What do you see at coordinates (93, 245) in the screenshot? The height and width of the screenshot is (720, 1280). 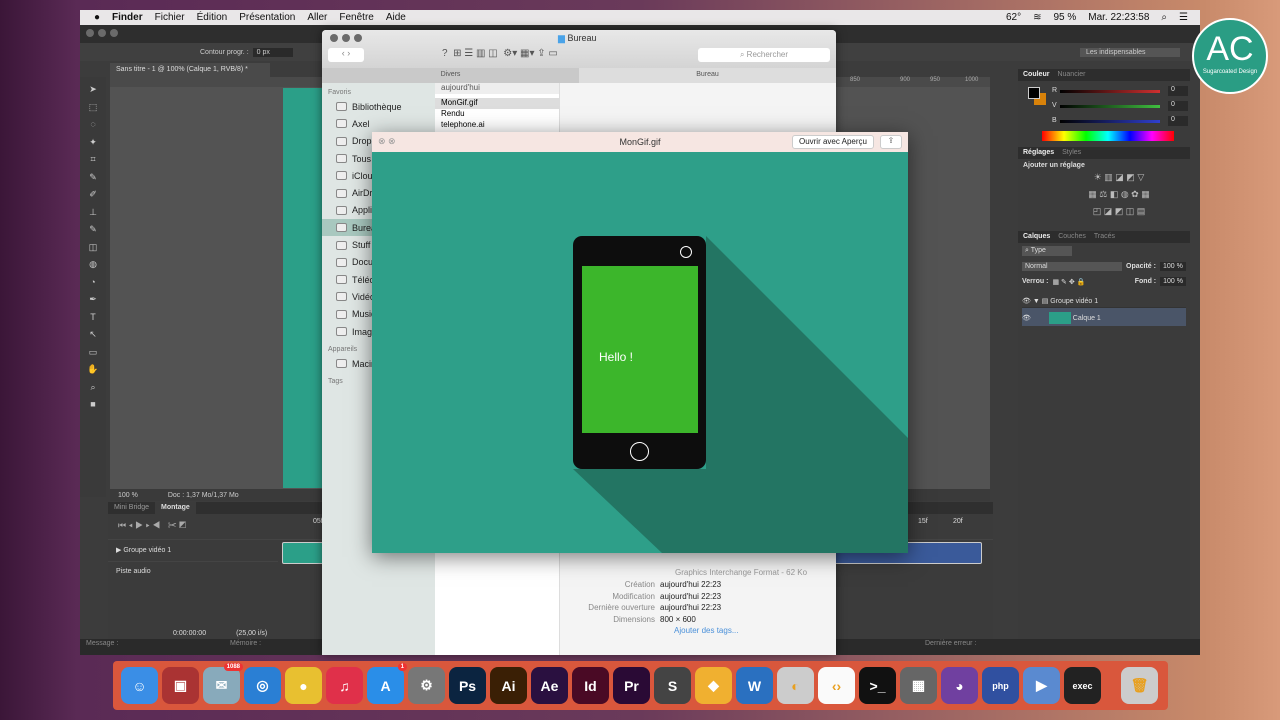 I see `tool-icons: ➤ ⬚ ◌ ✦ ⌗ ✎ ✐ ⊥ ✎ ◫ ◍ ◔ ✒ T ↖ ▭ ✋ ⌕ ■` at bounding box center [93, 245].